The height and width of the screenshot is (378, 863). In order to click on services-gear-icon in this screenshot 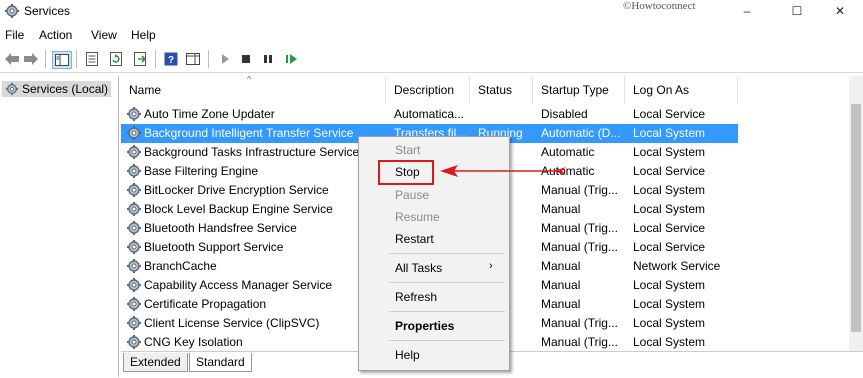, I will do `click(12, 89)`.